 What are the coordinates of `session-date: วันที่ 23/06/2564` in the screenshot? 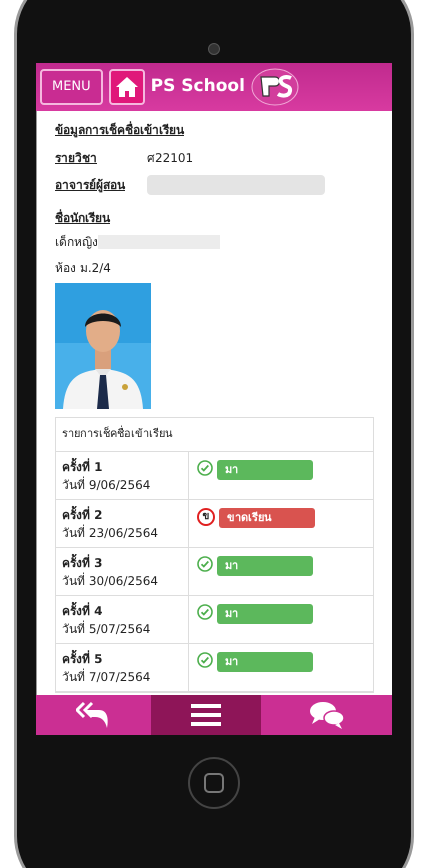 It's located at (110, 533).